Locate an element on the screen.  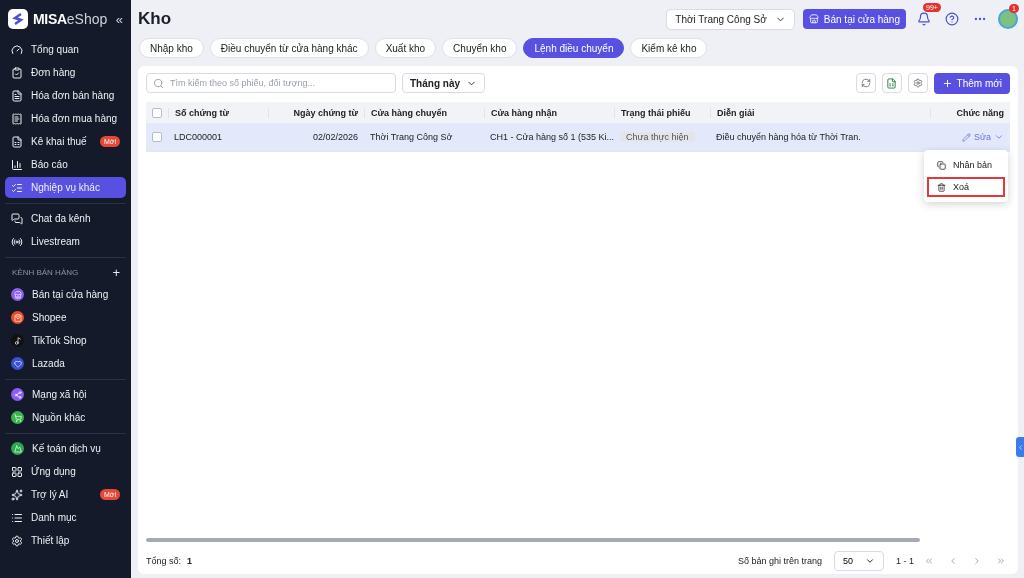
edit-button: Sửa is located at coordinates (982, 137).